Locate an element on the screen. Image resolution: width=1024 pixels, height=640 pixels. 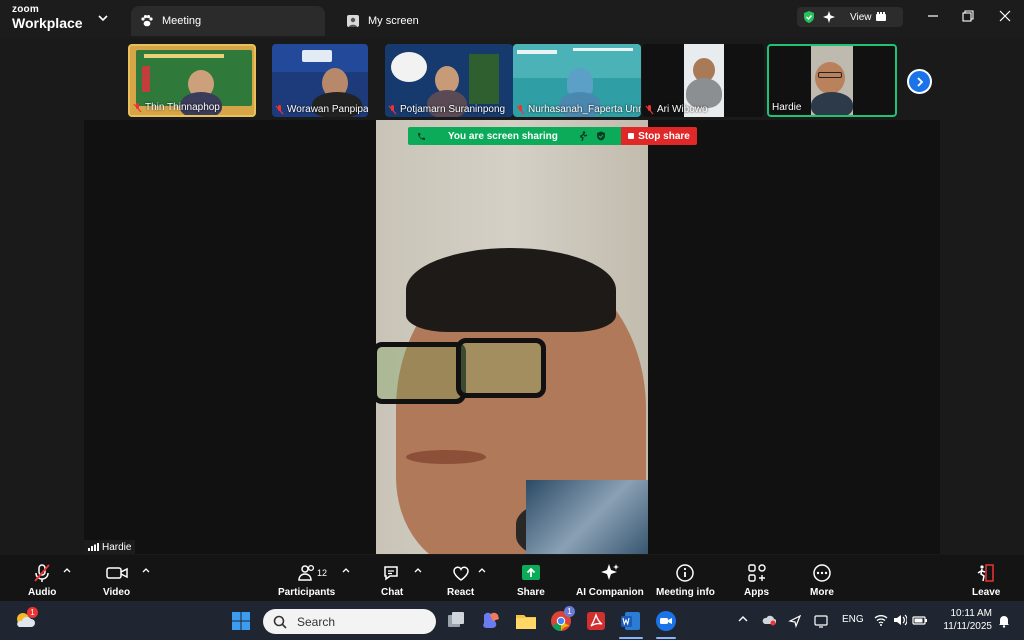
language-indicator: ENG is located at coordinates (853, 619).